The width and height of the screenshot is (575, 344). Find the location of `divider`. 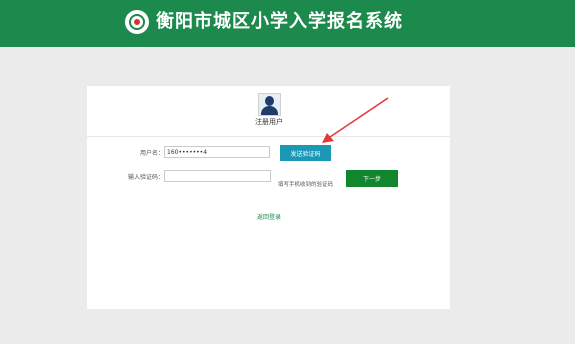

divider is located at coordinates (268, 136).